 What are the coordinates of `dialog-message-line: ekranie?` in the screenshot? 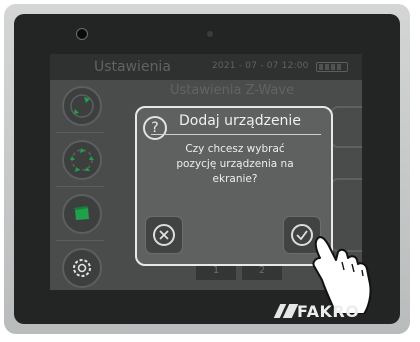 It's located at (235, 179).